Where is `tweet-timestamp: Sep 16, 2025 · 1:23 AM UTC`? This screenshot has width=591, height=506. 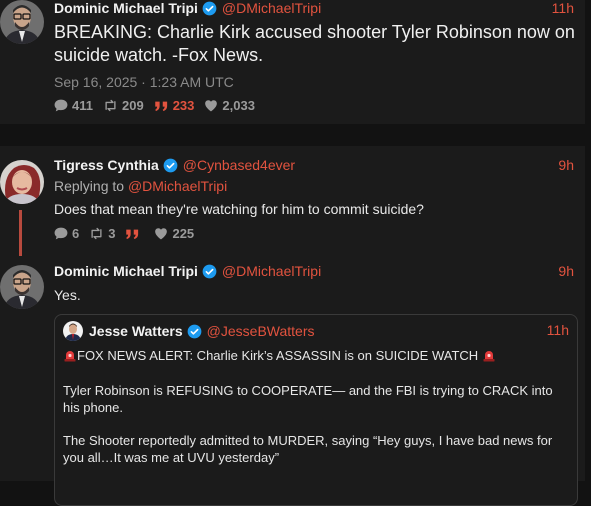 tweet-timestamp: Sep 16, 2025 · 1:23 AM UTC is located at coordinates (144, 82).